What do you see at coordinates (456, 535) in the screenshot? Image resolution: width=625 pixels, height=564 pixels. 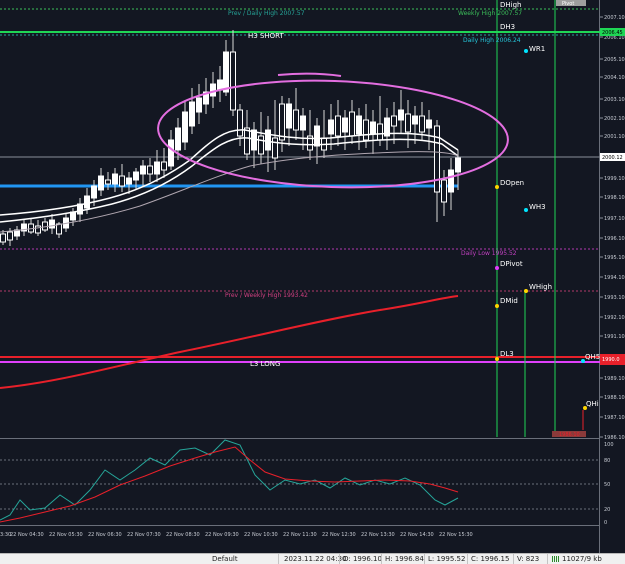 I see `time-label: 22 Nov 15:30` at bounding box center [456, 535].